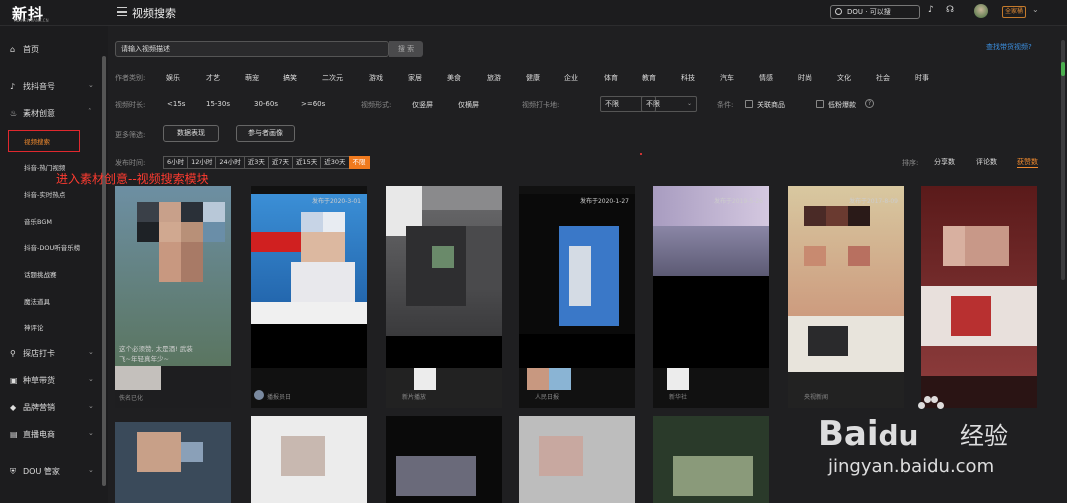 The image size is (1067, 503). I want to click on sidebar-sub-music-chart: 抖音-DOU听音乐榜, so click(52, 247).